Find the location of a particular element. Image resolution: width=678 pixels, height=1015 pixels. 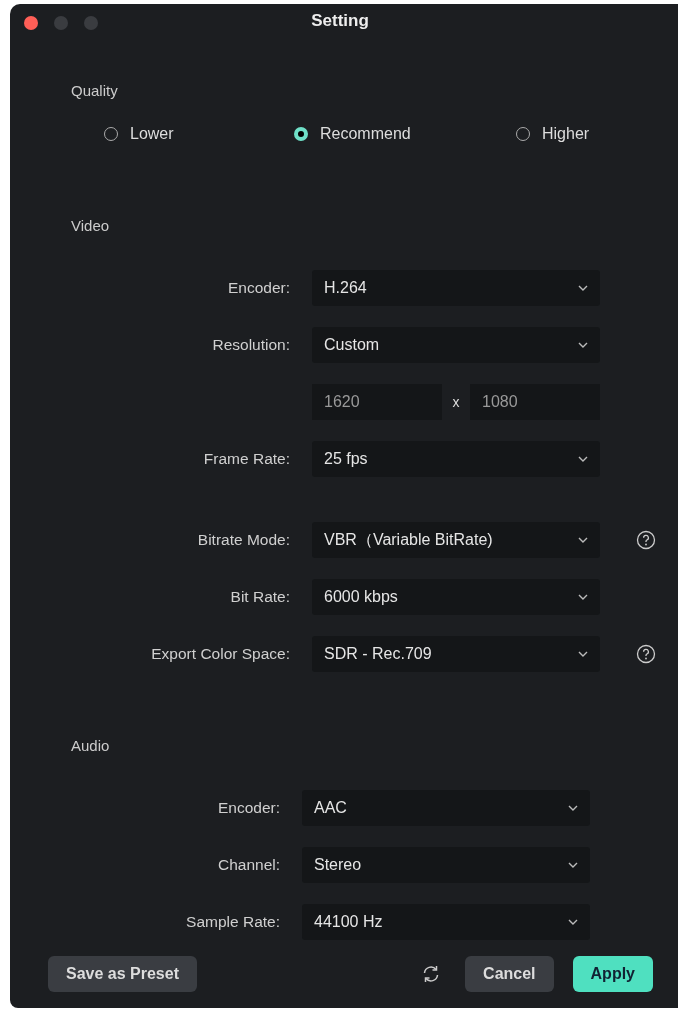

save-preset-button: Save as Preset is located at coordinates (122, 974).